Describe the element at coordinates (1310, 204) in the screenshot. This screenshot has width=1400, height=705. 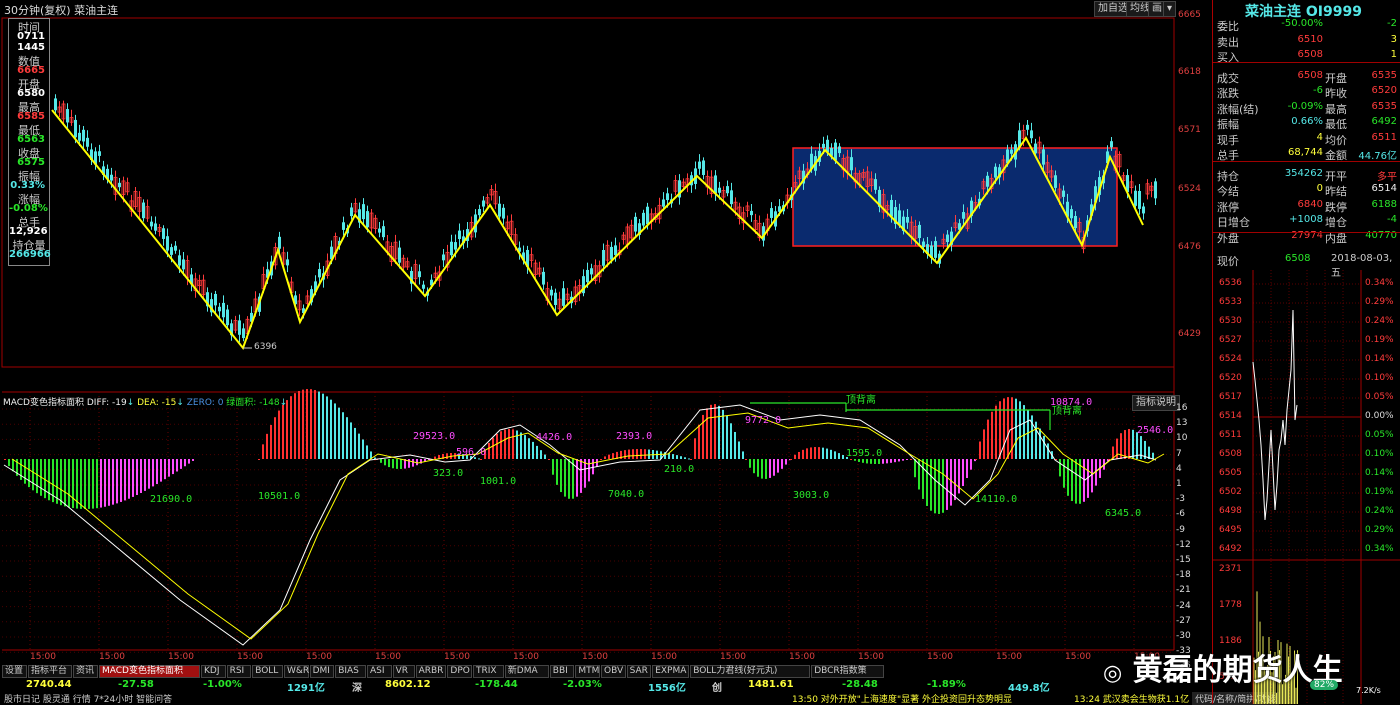
I see `quote-value: 6840` at that location.